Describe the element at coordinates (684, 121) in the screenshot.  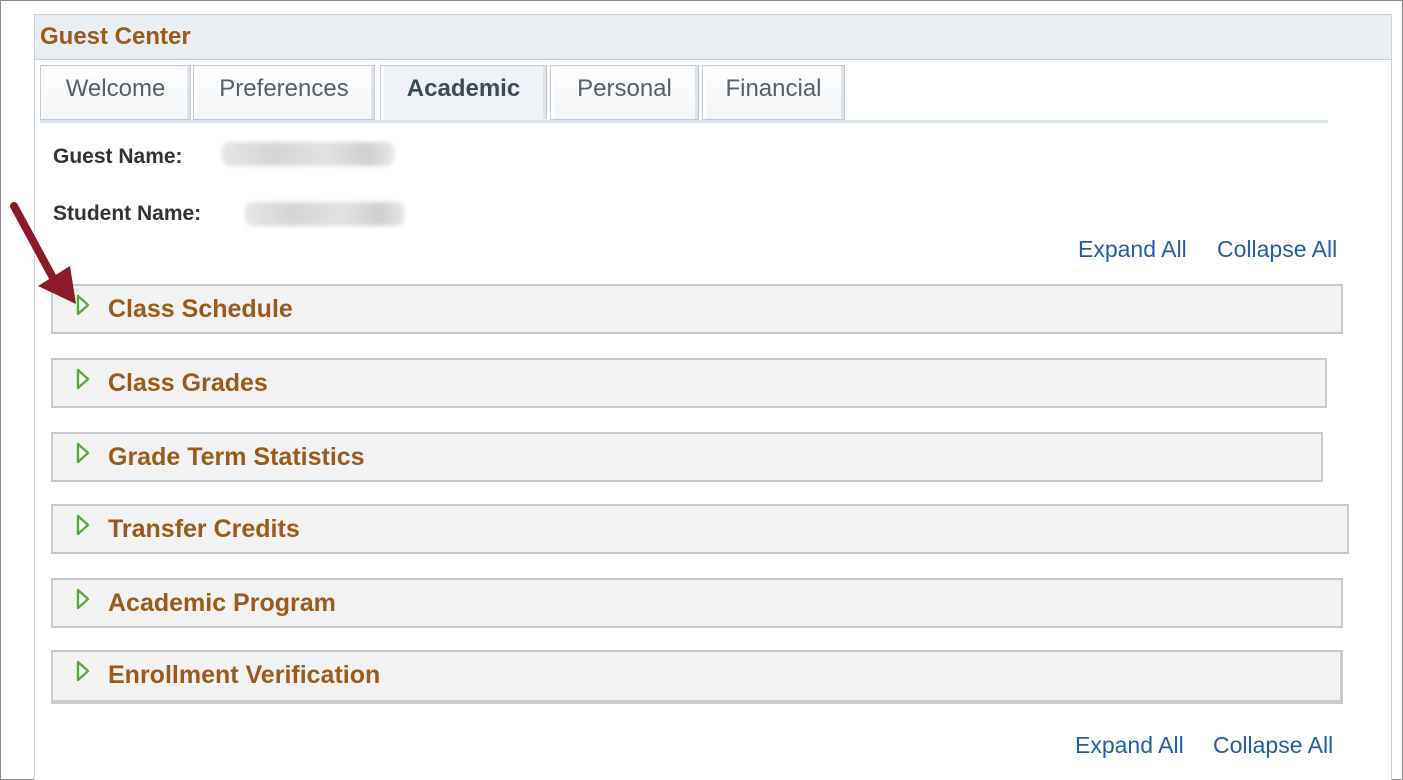
I see `tab-underline` at that location.